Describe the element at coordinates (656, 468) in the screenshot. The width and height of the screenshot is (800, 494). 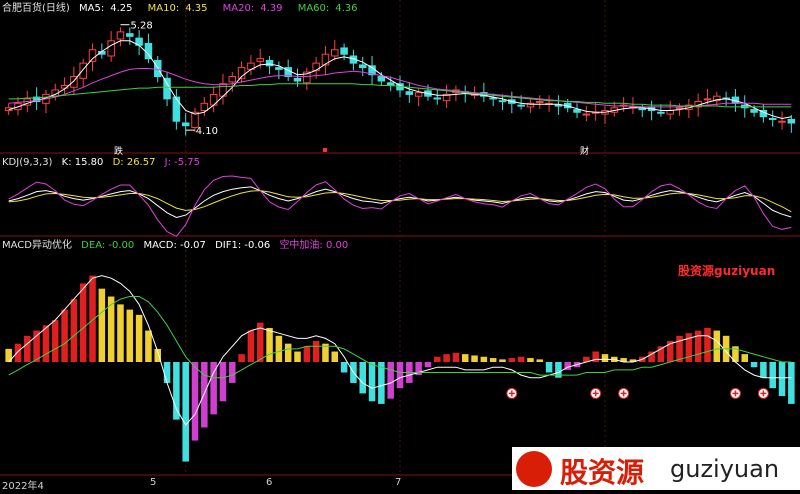
I see `brand-logo: 股资源 guziyuan` at that location.